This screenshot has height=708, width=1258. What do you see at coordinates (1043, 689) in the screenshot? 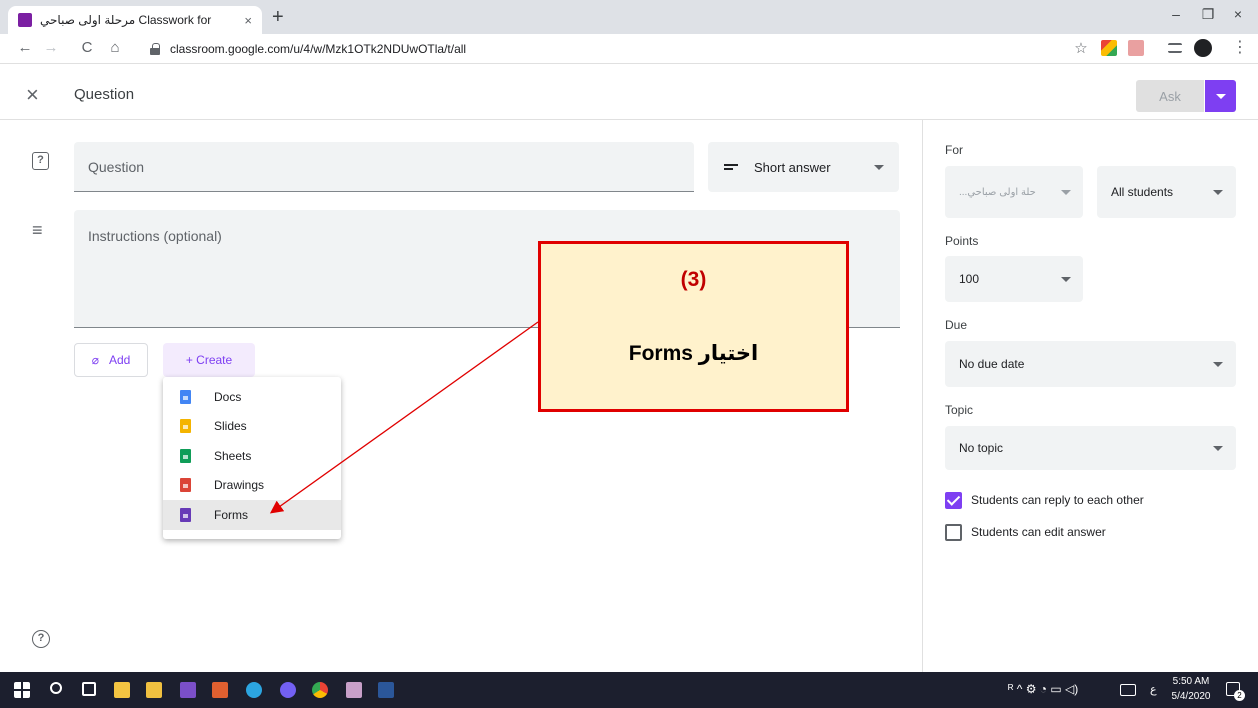
I see `tray-icons: ᴿ ^ ⚙ ◔ ▭ ◁)` at bounding box center [1043, 689].